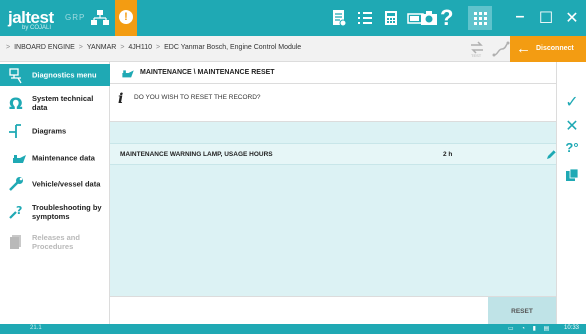 The image size is (586, 334). I want to click on svg-text: TEST, so click(476, 55).